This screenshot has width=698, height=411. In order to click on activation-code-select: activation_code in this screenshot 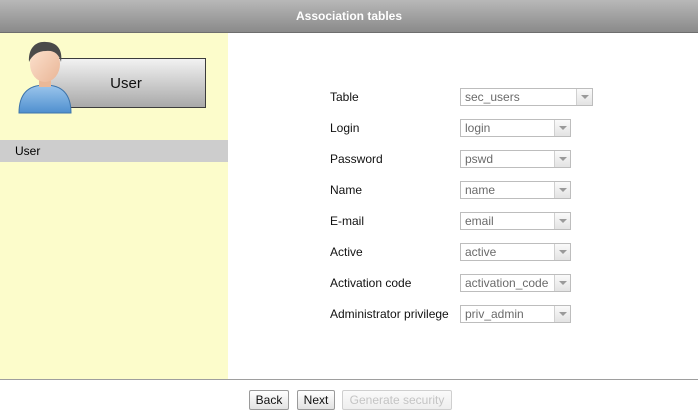, I will do `click(515, 283)`.